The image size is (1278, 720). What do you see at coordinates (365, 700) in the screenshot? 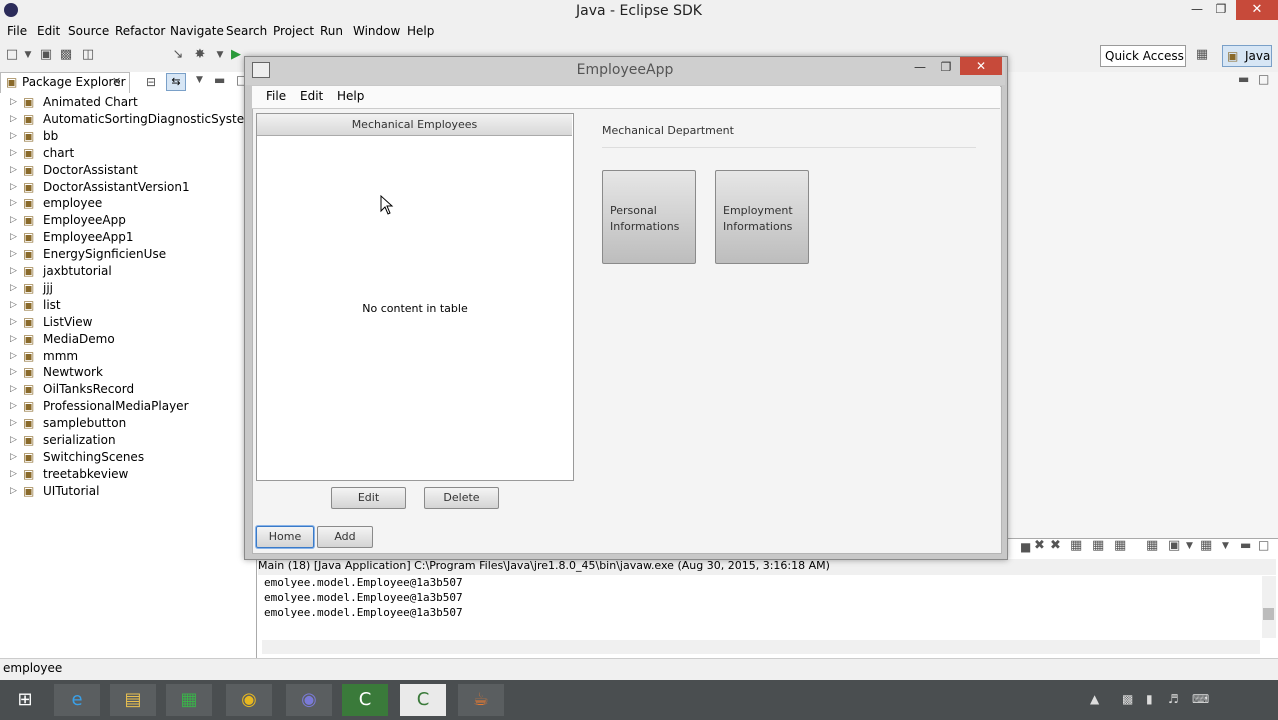
I see `camtasia-icon: C` at bounding box center [365, 700].